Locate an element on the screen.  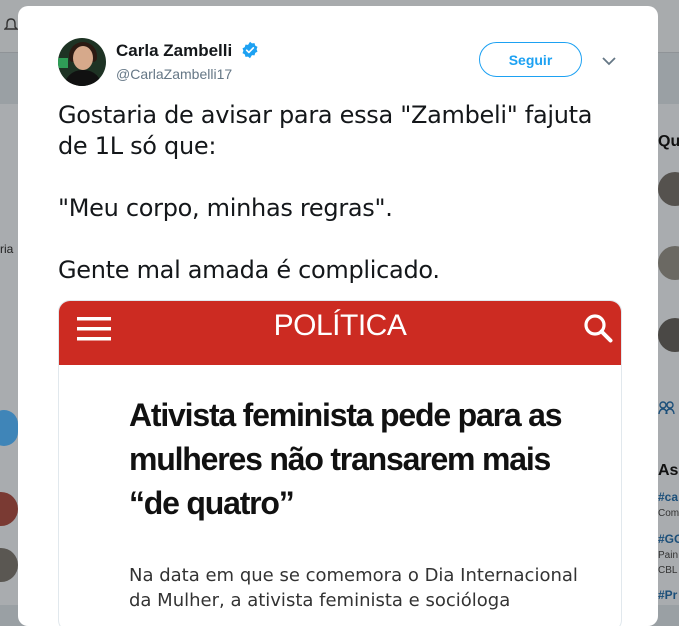
trend-tag: #Pr is located at coordinates (667, 595).